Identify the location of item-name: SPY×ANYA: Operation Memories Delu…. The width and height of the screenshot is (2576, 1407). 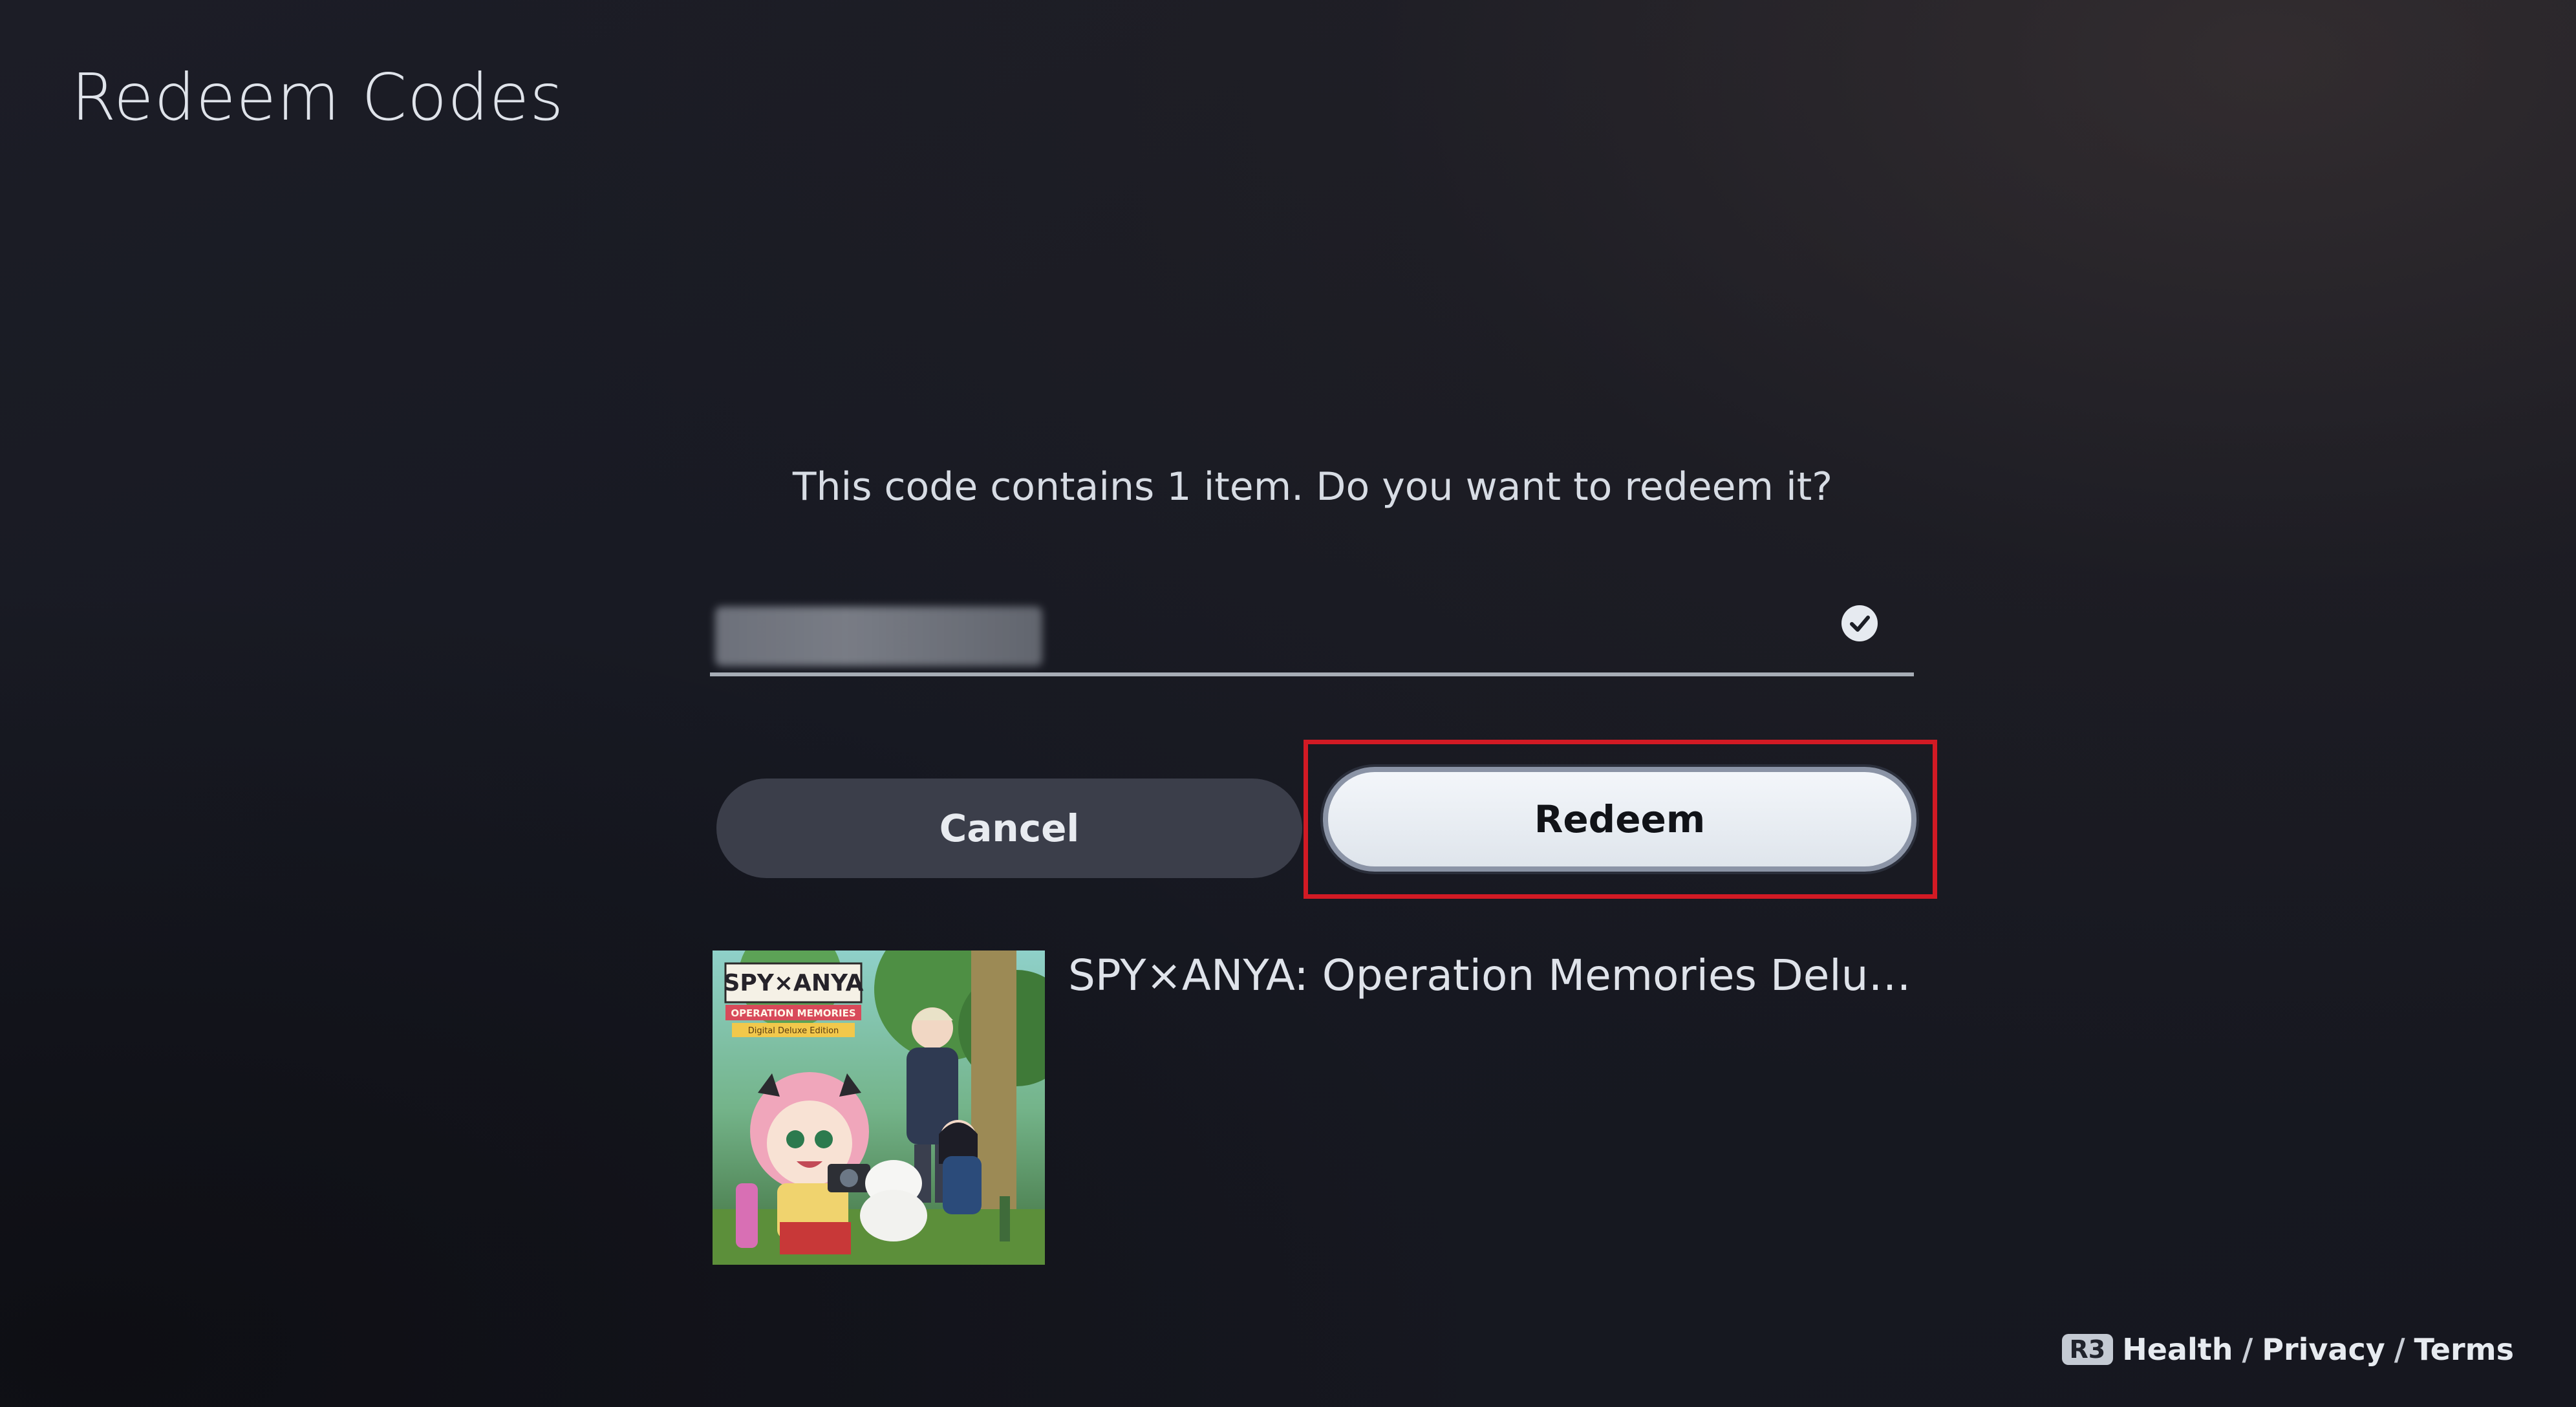
(1489, 975).